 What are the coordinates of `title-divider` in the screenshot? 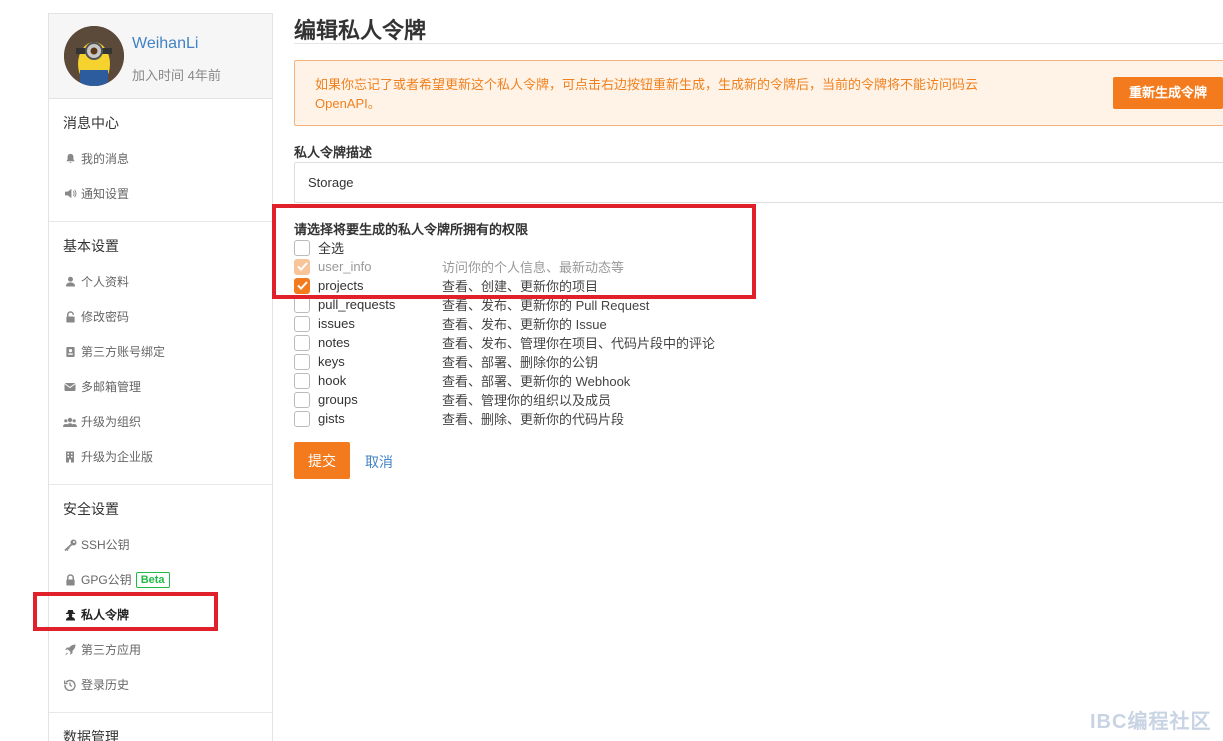 It's located at (758, 43).